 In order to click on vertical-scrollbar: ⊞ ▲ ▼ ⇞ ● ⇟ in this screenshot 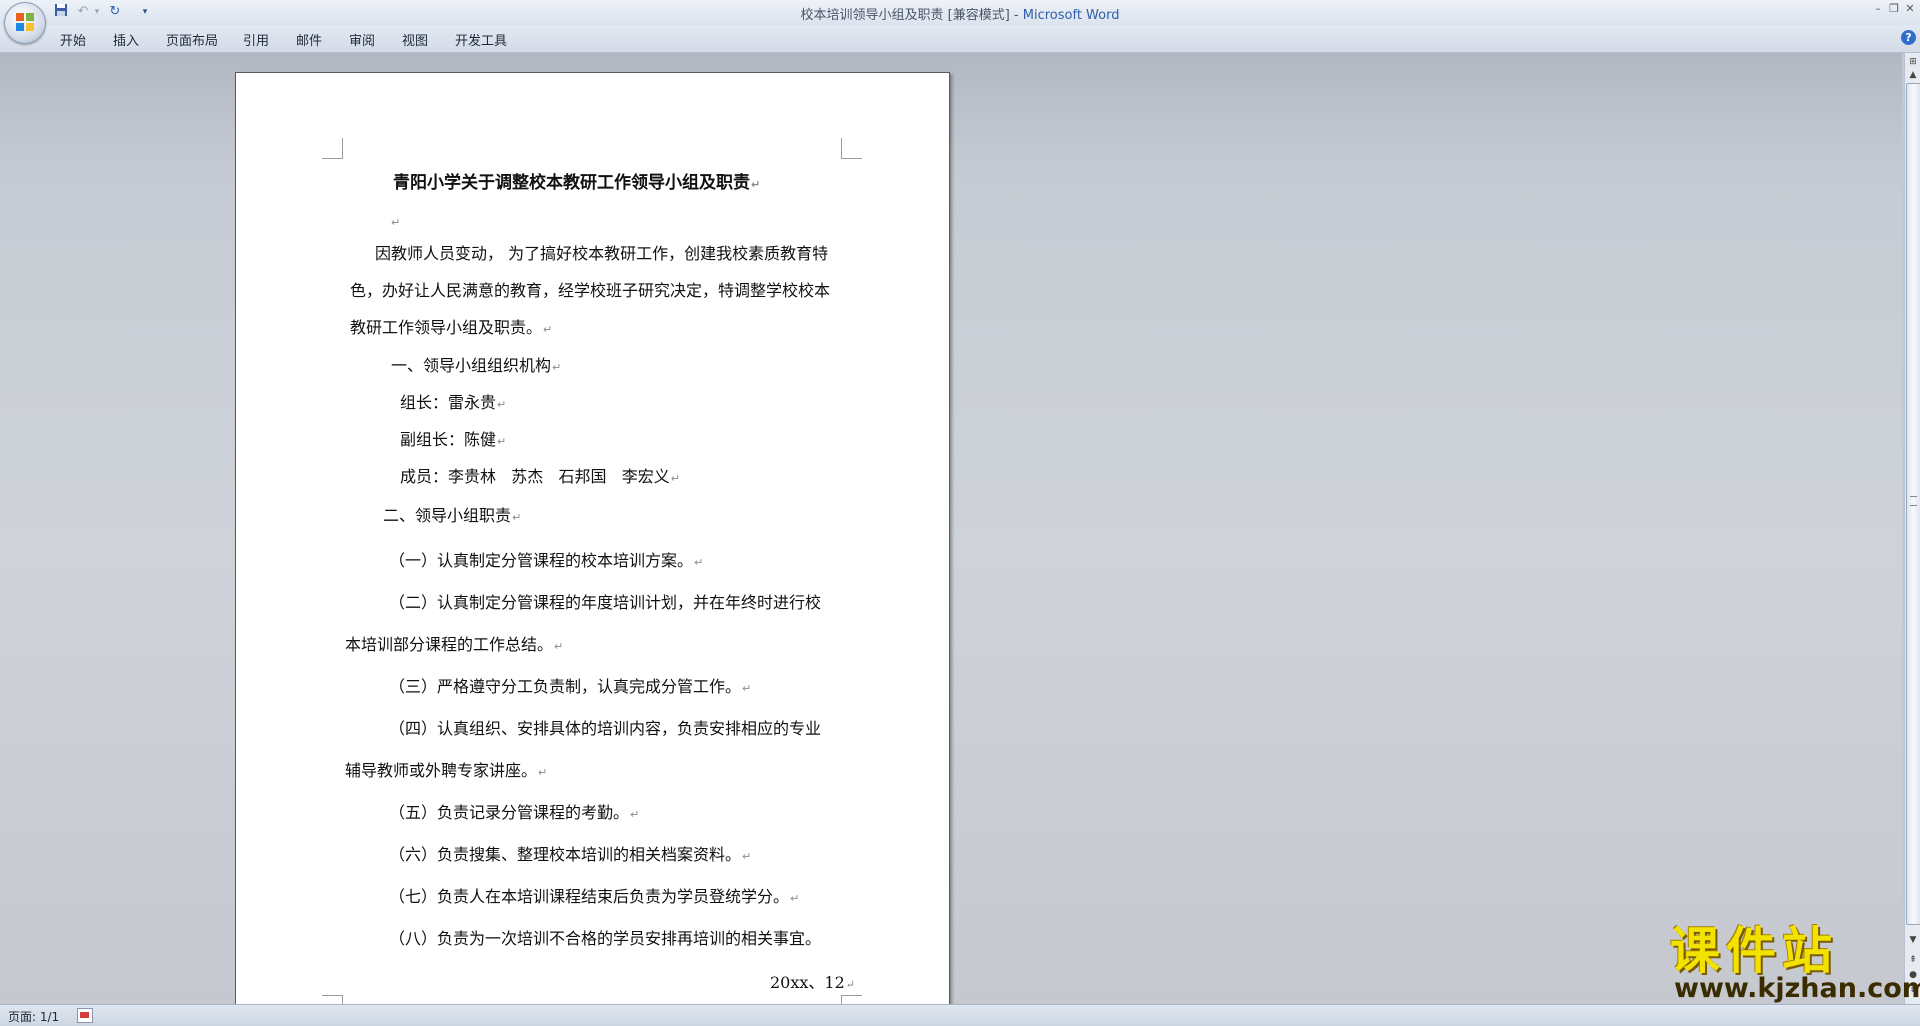, I will do `click(1912, 528)`.